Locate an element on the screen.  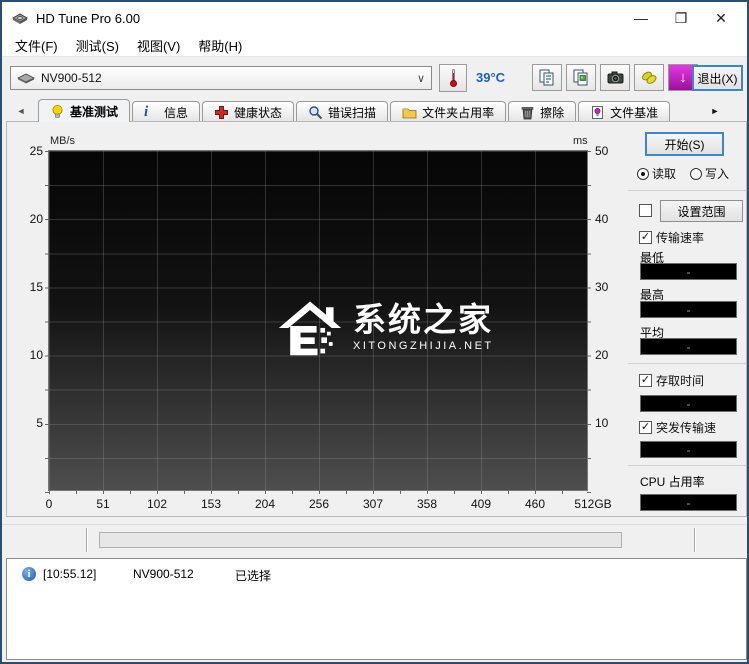
screenshot-button is located at coordinates (615, 77).